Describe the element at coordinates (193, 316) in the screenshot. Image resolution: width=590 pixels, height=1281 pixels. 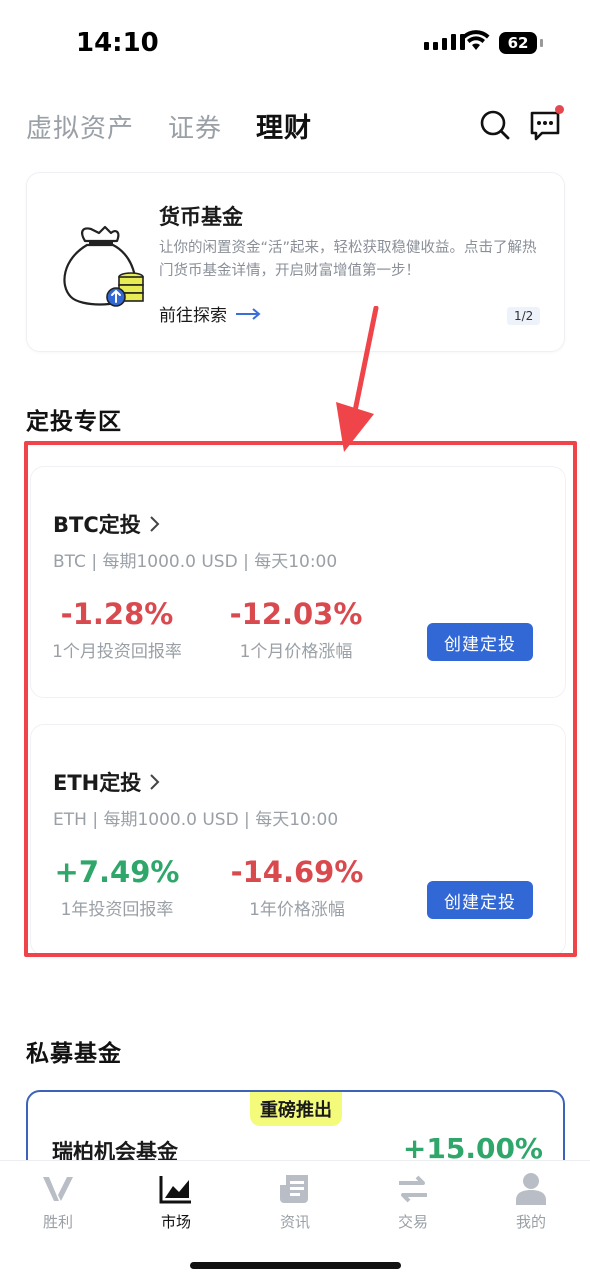
I see `explore-link-label: 前往探索` at that location.